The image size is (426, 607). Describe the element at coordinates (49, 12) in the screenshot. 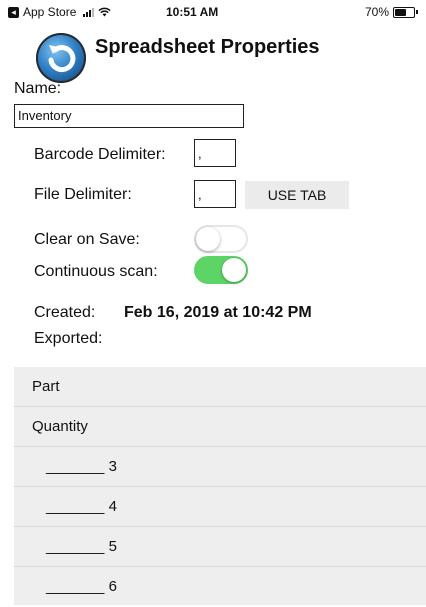

I see `back-app-label: App Store` at that location.